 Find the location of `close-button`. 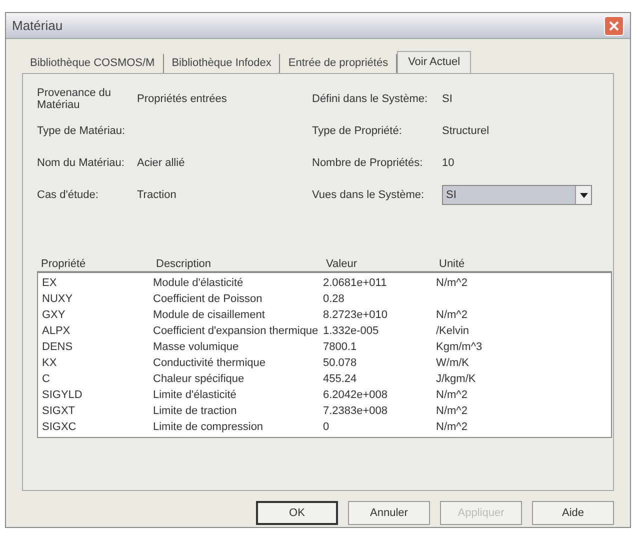

close-button is located at coordinates (614, 26).